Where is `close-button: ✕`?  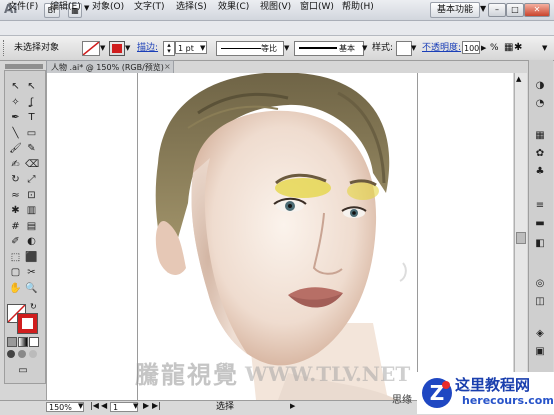 close-button: ✕ is located at coordinates (537, 10).